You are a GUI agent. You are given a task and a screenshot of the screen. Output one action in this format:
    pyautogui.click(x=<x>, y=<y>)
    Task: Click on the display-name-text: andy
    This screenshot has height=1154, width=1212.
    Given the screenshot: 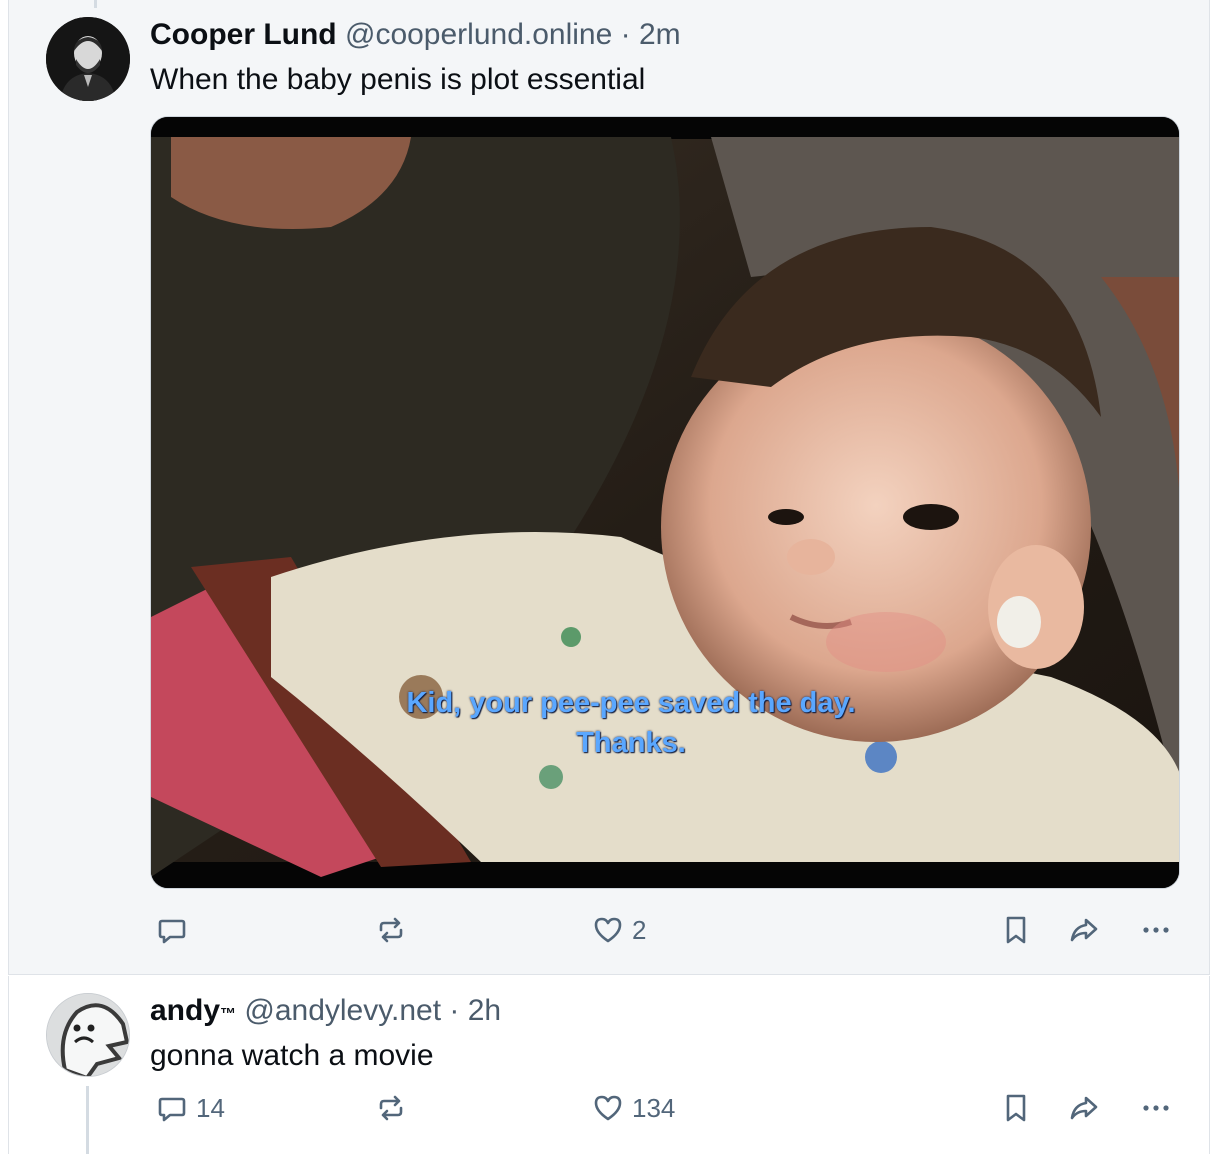 What is the action you would take?
    pyautogui.click(x=185, y=1010)
    